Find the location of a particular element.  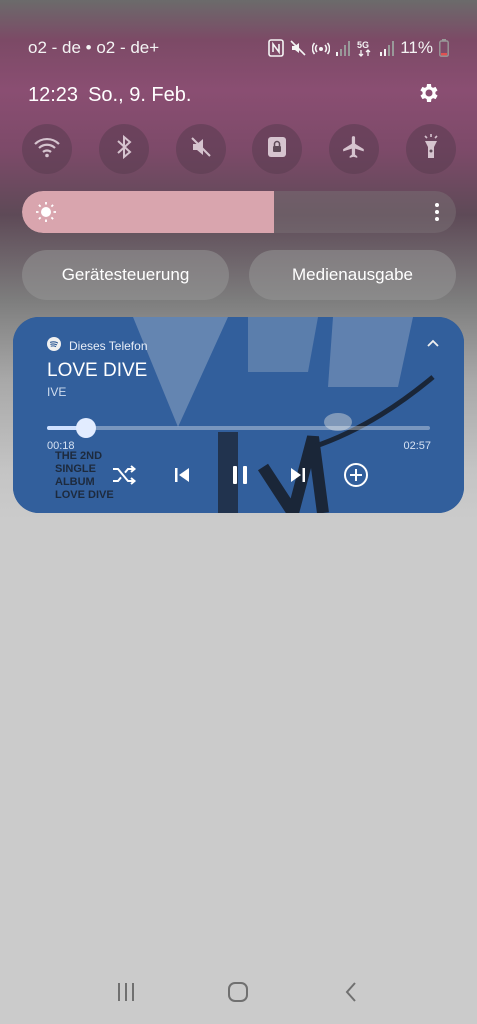

shuffle-button is located at coordinates (124, 477).